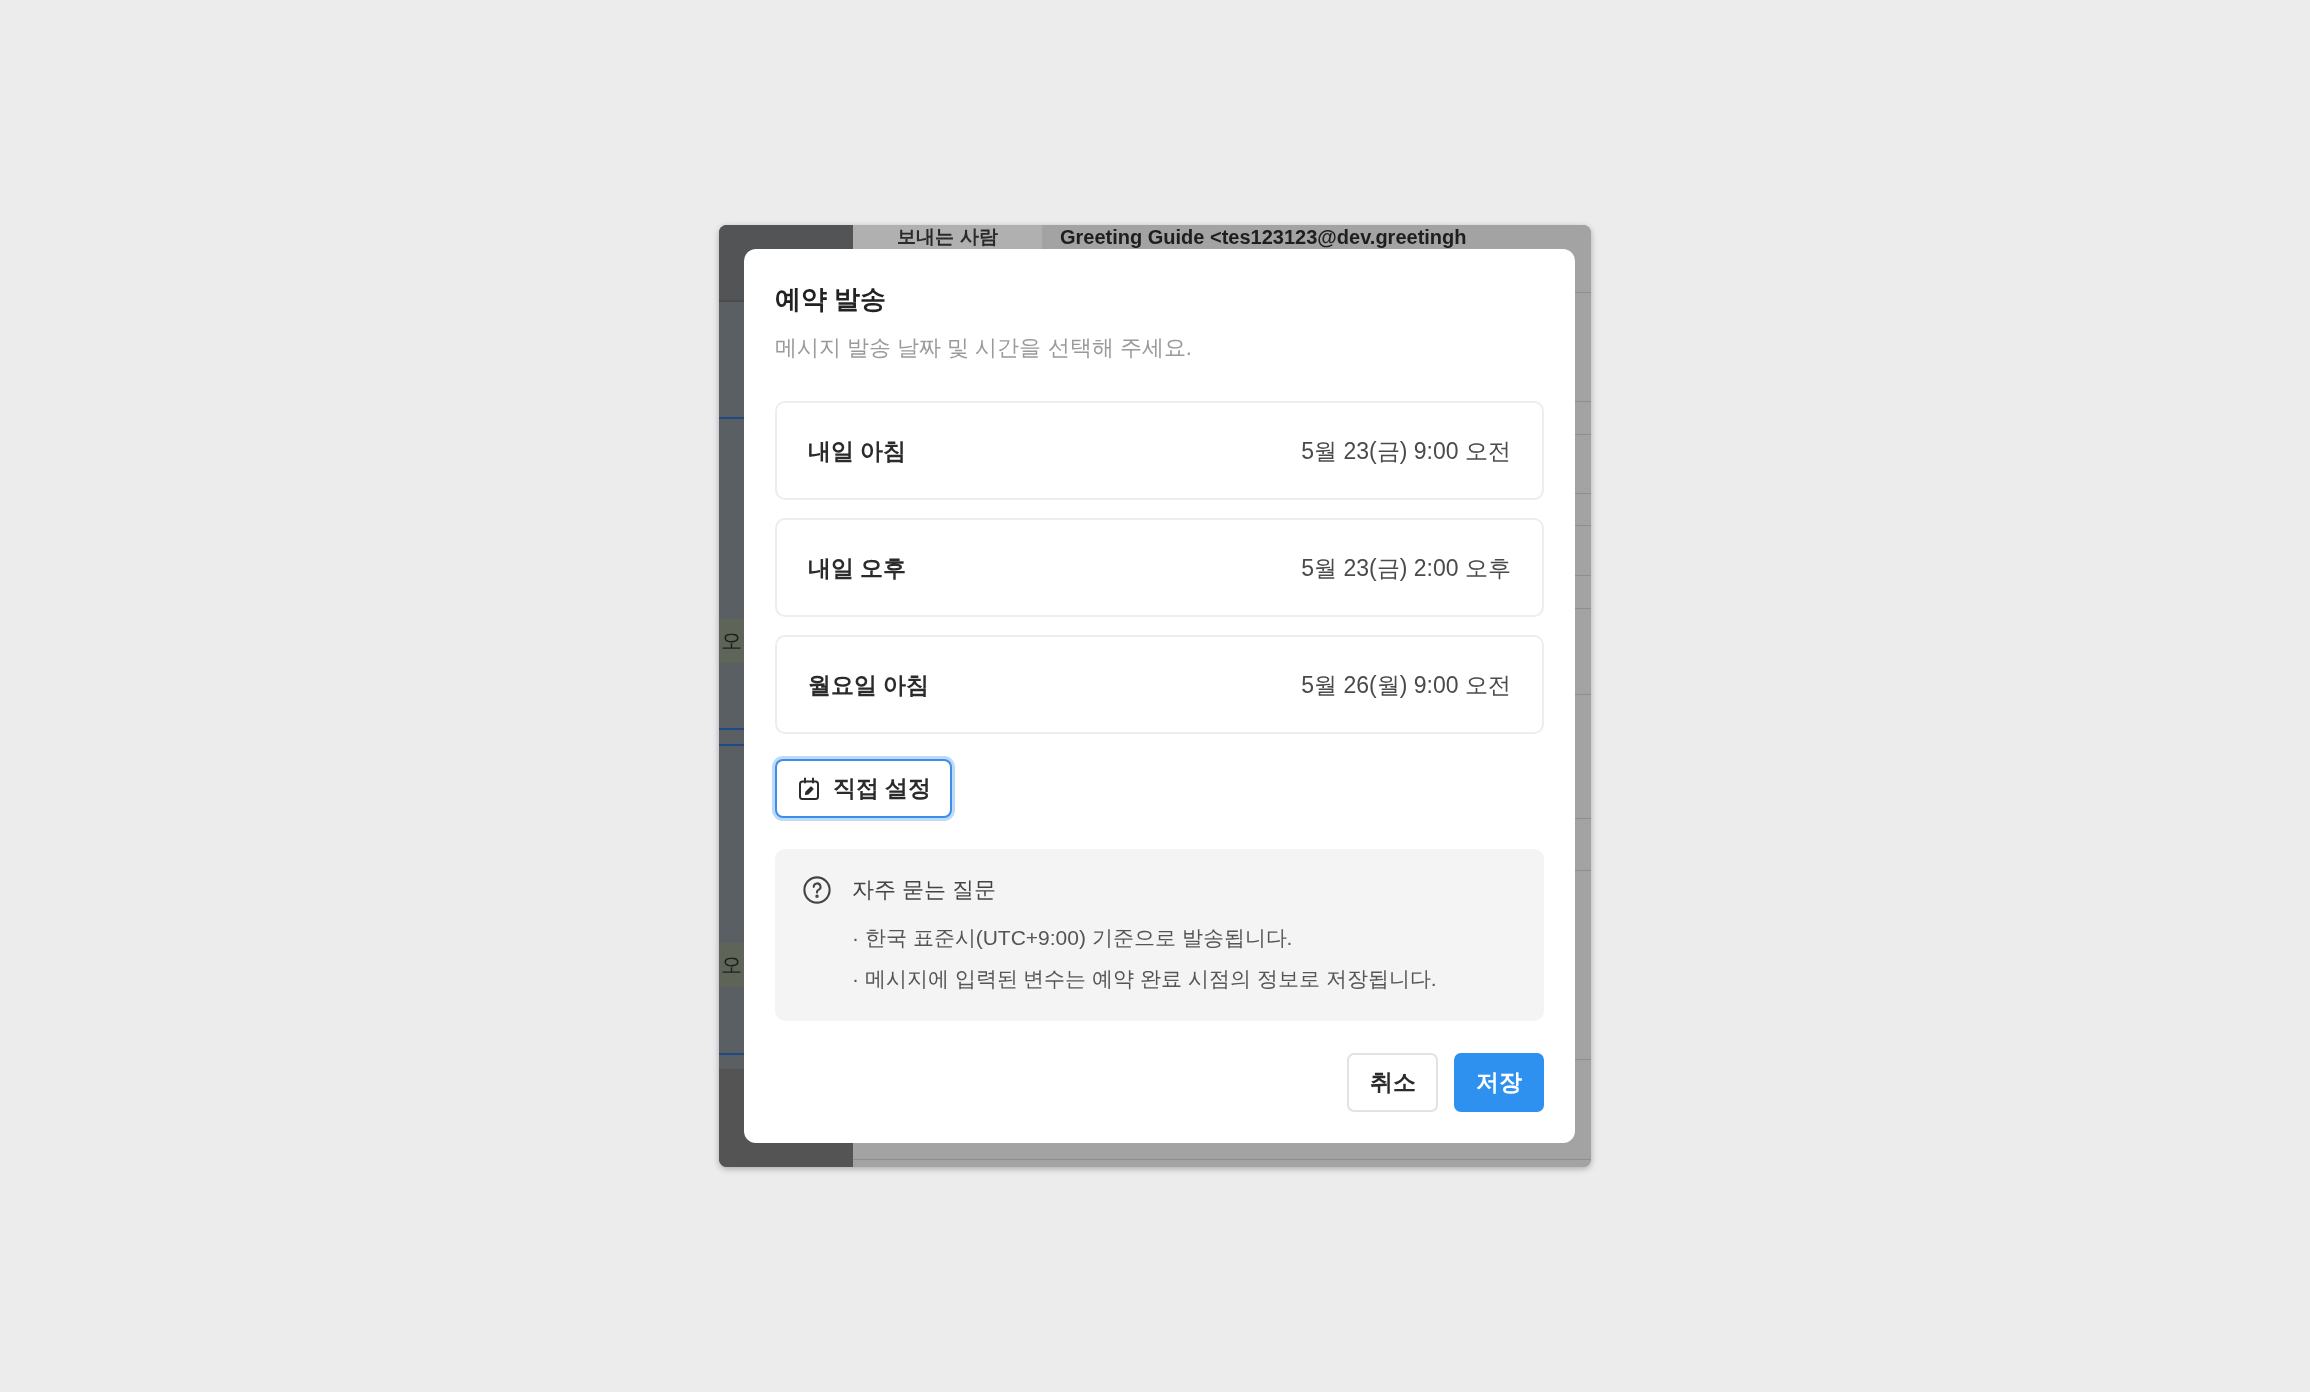  I want to click on faq-item: · 한국 표준시(UTC+9:00) 기준으로 발송됩니다., so click(1073, 938).